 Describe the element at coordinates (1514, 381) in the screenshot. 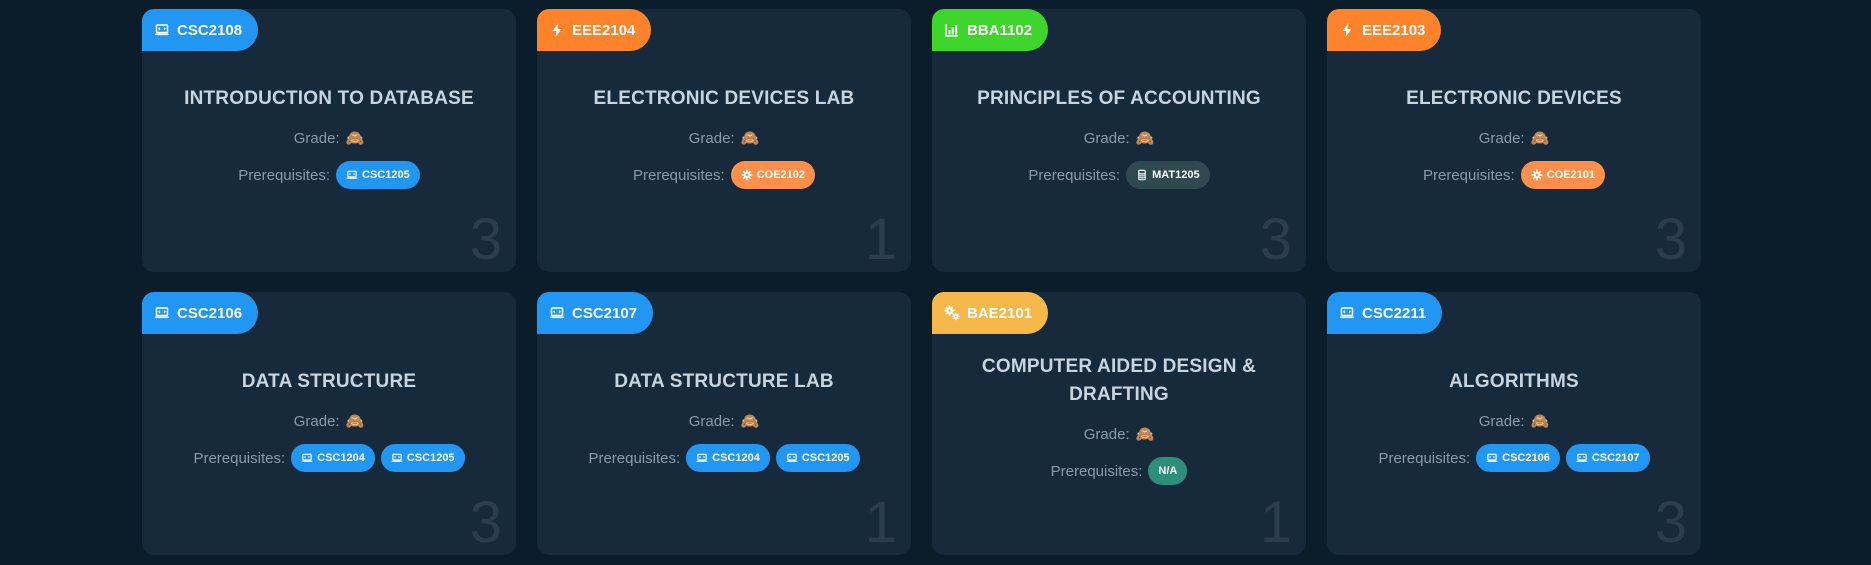

I see `course-title: ALGORITHMS` at that location.